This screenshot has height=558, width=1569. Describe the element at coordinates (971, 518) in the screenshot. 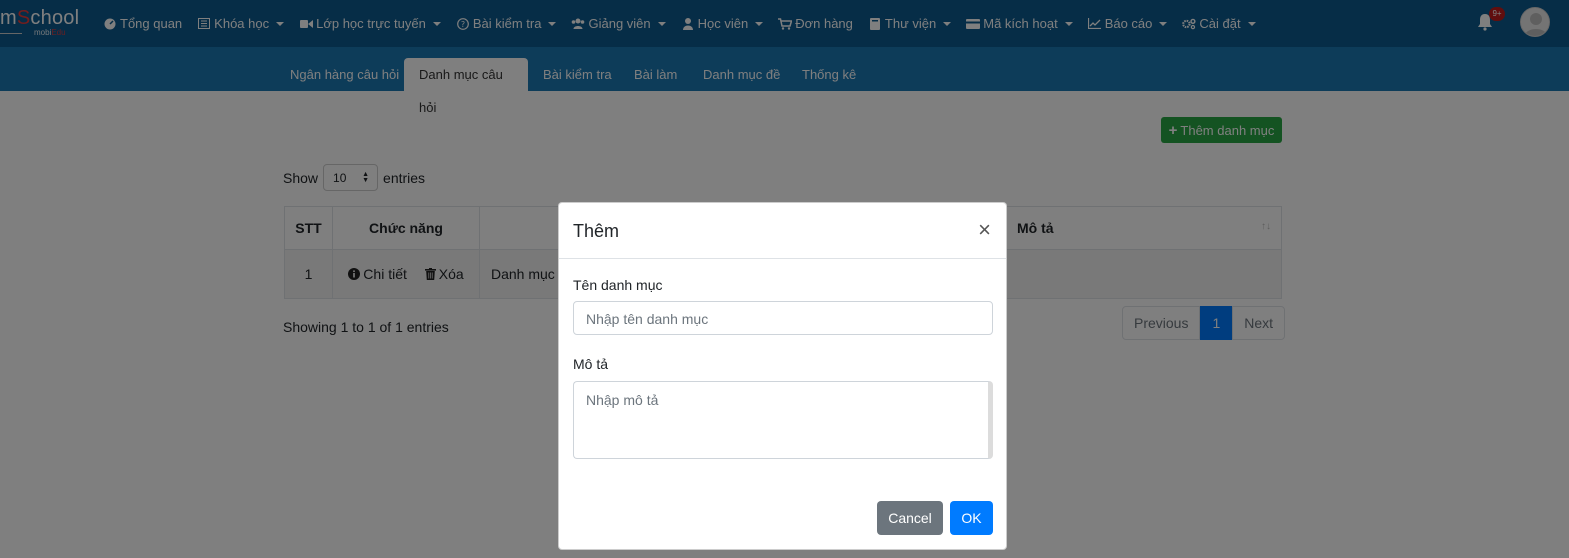

I see `ok-button: OK` at that location.